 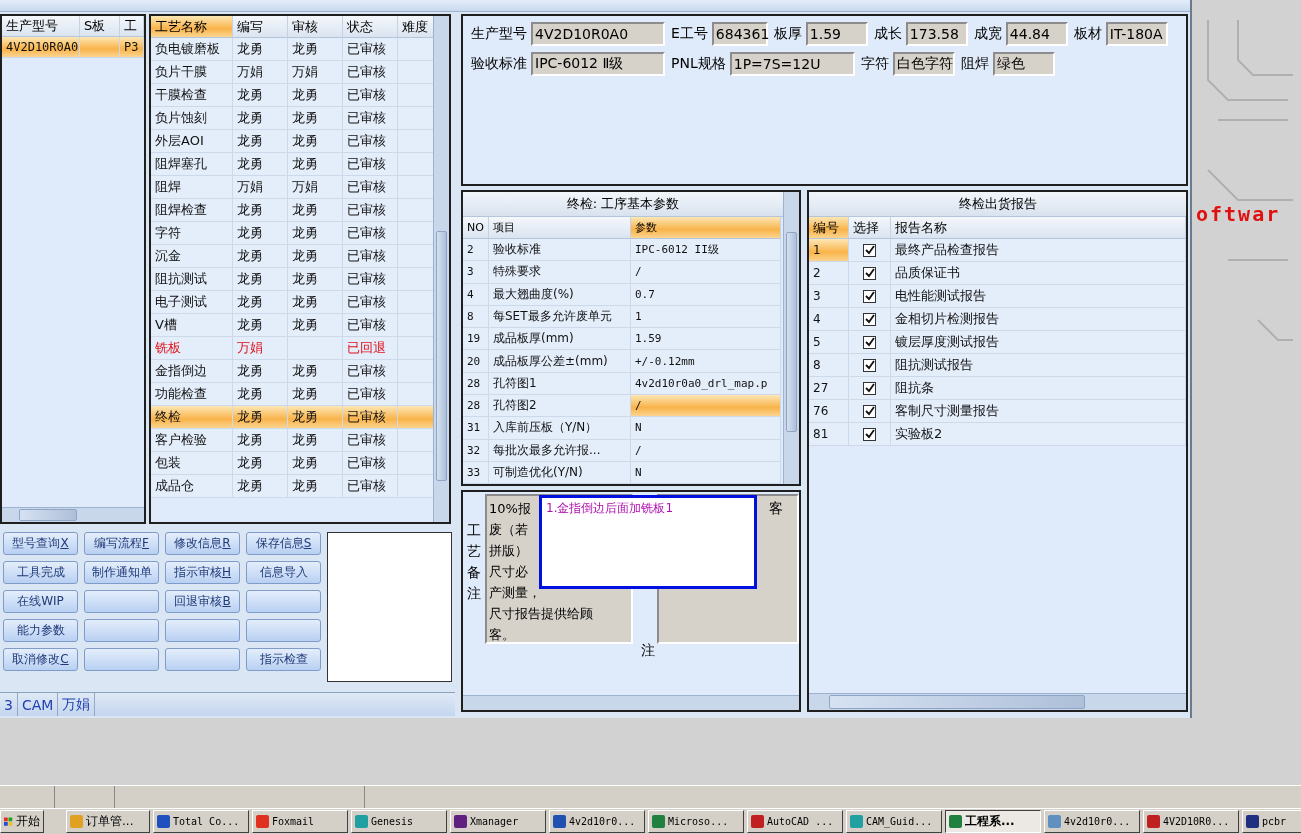 I want to click on field-label: PNL规格, so click(x=698, y=64).